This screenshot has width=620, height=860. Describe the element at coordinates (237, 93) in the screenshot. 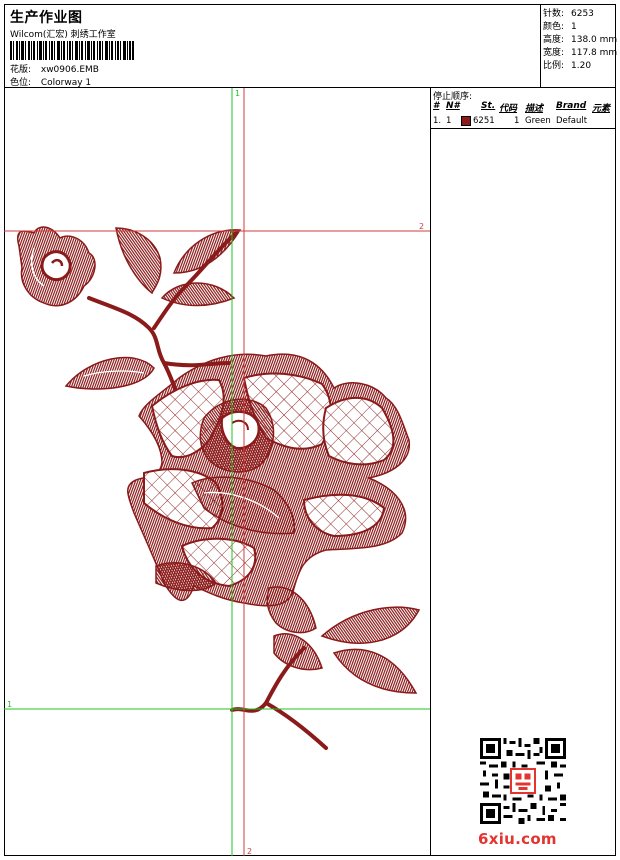

I see `guide-label-v1: 1` at that location.